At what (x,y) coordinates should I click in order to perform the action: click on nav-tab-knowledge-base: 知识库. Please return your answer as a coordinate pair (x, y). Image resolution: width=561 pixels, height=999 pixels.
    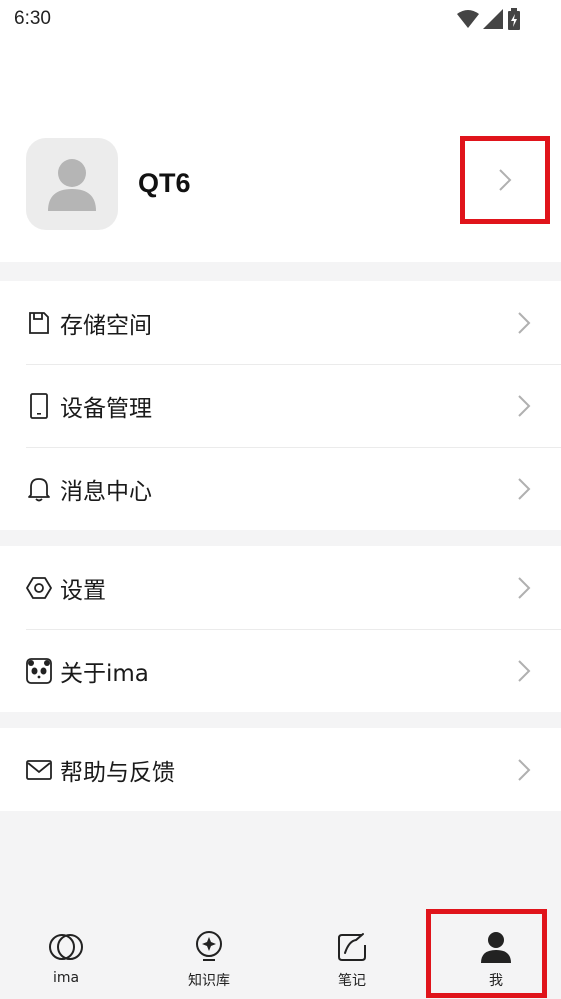
    Looking at the image, I should click on (209, 962).